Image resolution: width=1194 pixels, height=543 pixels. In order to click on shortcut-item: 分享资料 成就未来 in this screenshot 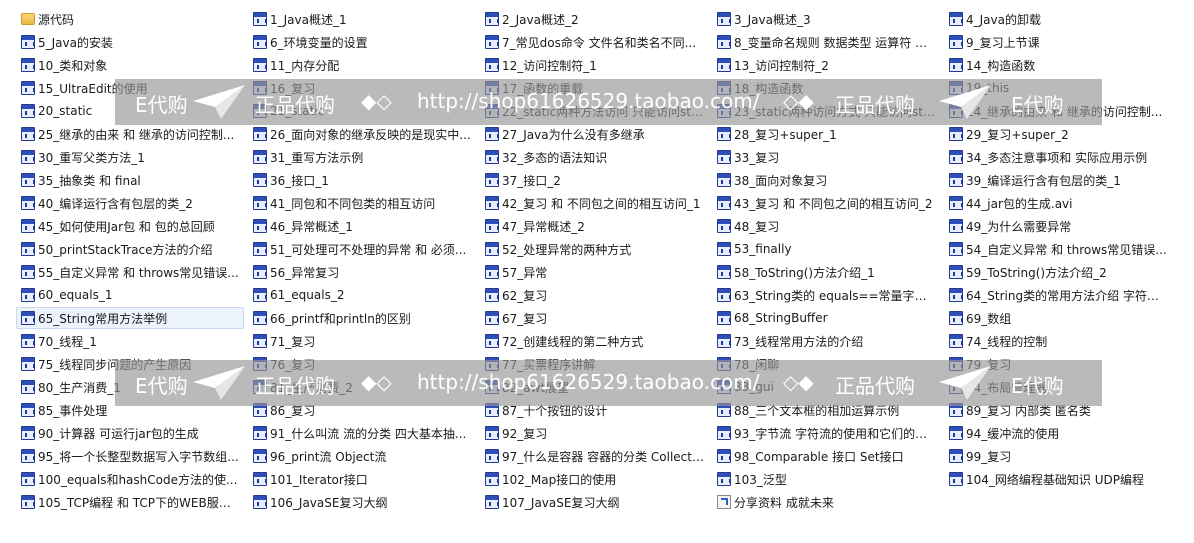, I will do `click(826, 502)`.